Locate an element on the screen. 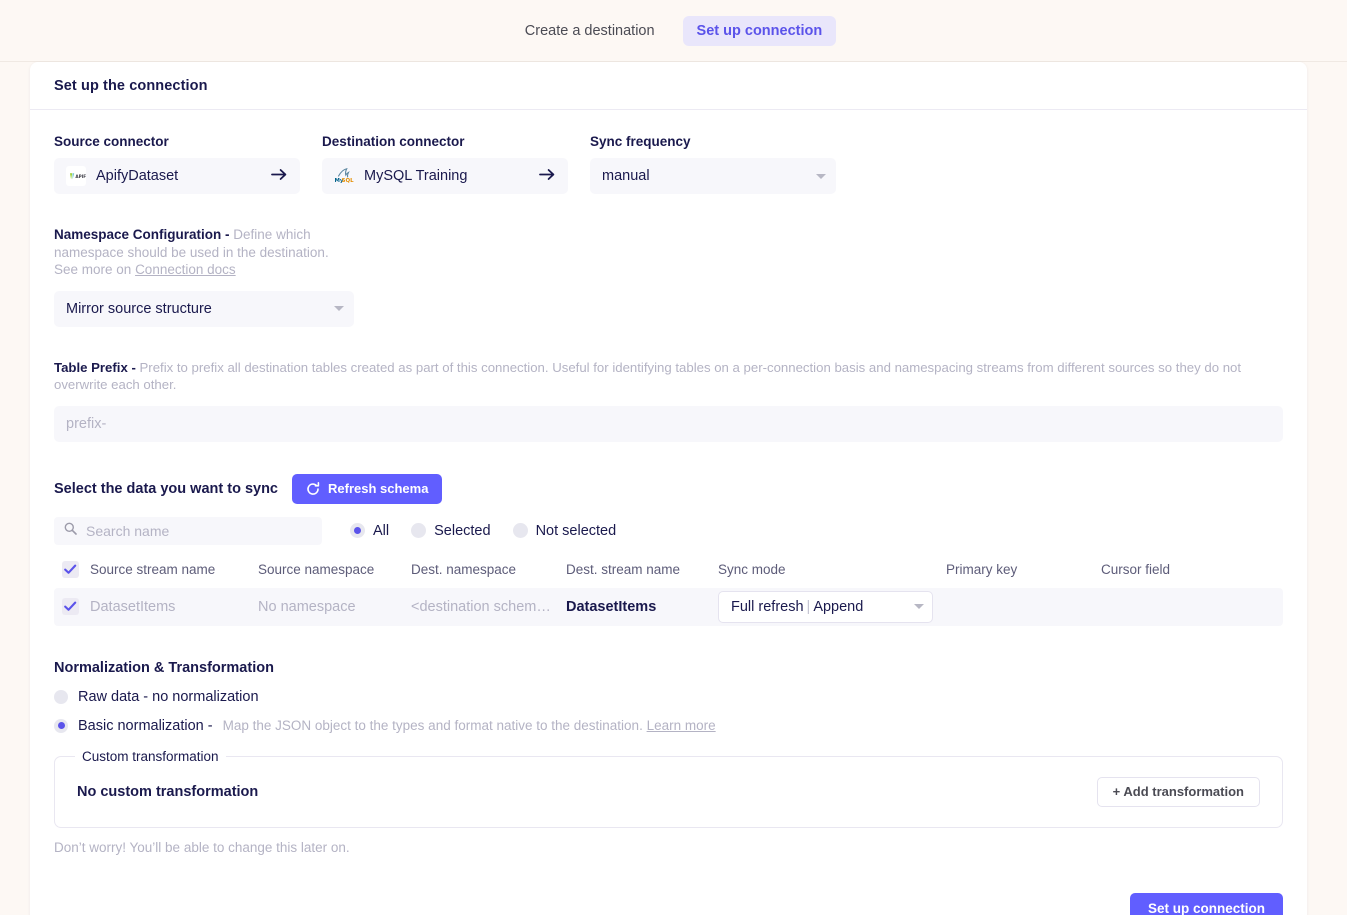 The height and width of the screenshot is (915, 1347). table-prefix-title: Table Prefix - is located at coordinates (95, 367).